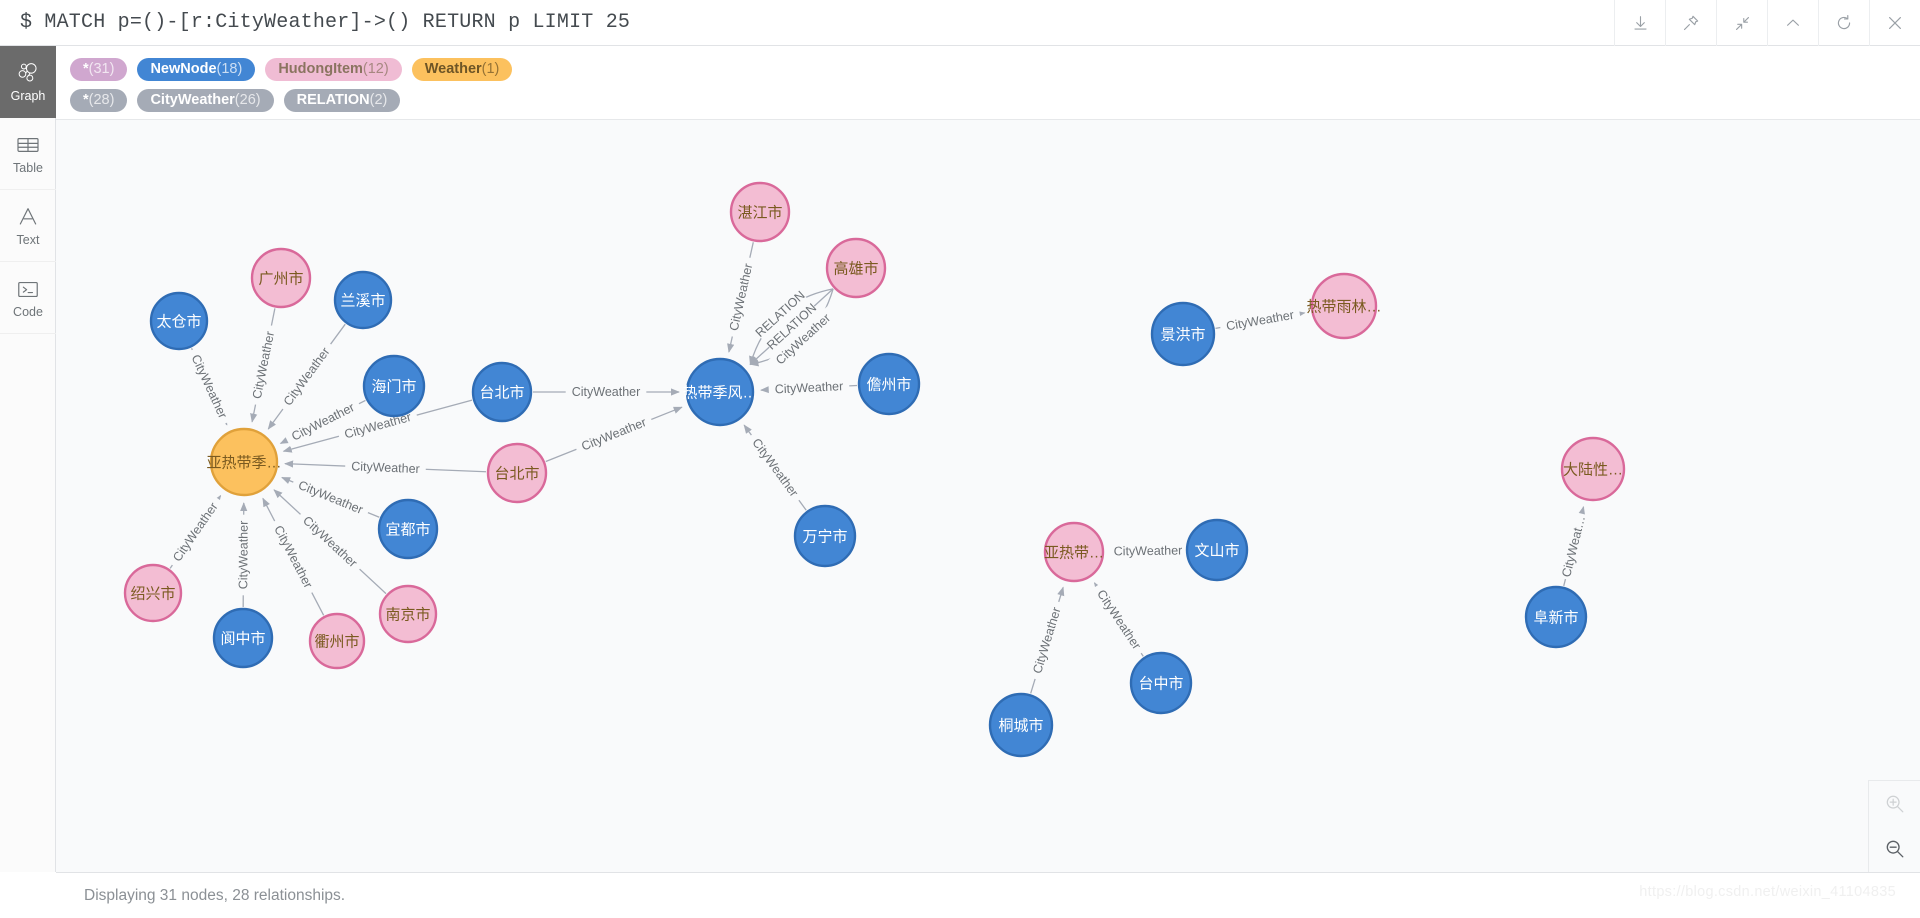 The image size is (1920, 918). Describe the element at coordinates (28, 289) in the screenshot. I see `code-icon` at that location.